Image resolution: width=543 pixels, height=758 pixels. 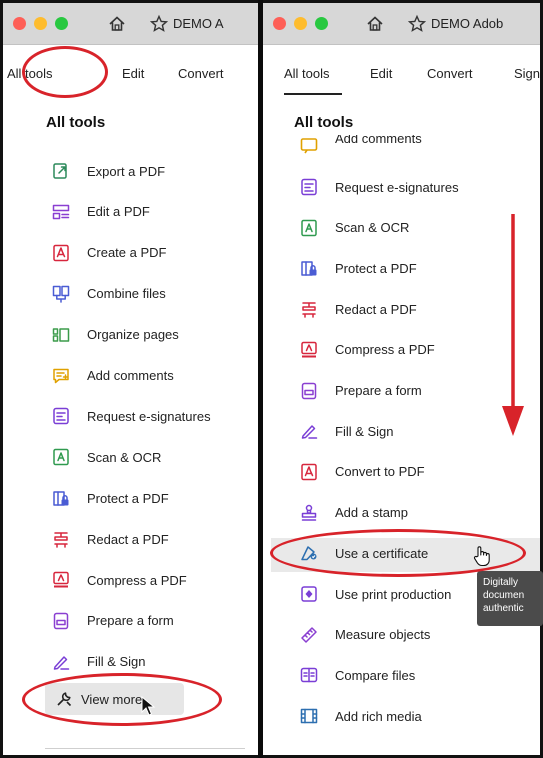 What do you see at coordinates (309, 594) in the screenshot?
I see `print-production-icon` at bounding box center [309, 594].